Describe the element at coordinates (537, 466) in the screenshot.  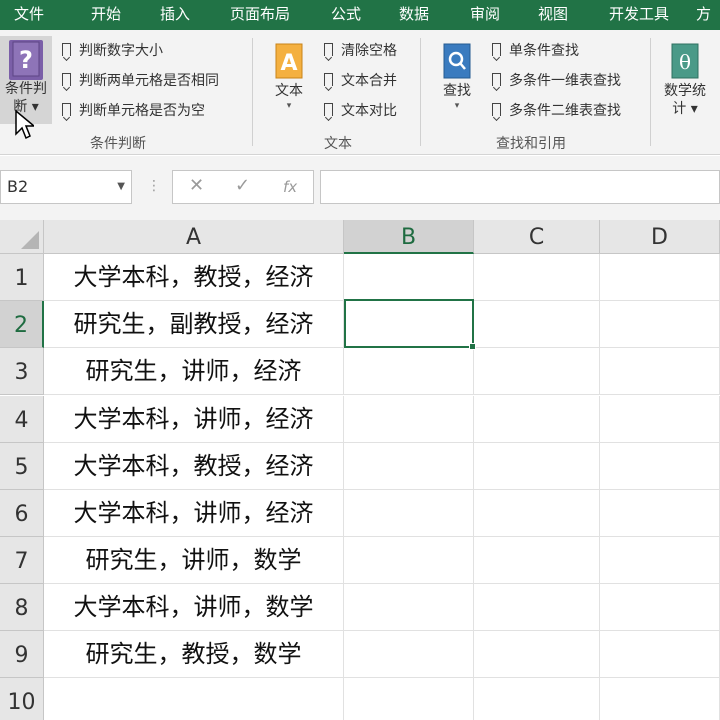
I see `cell-c5` at that location.